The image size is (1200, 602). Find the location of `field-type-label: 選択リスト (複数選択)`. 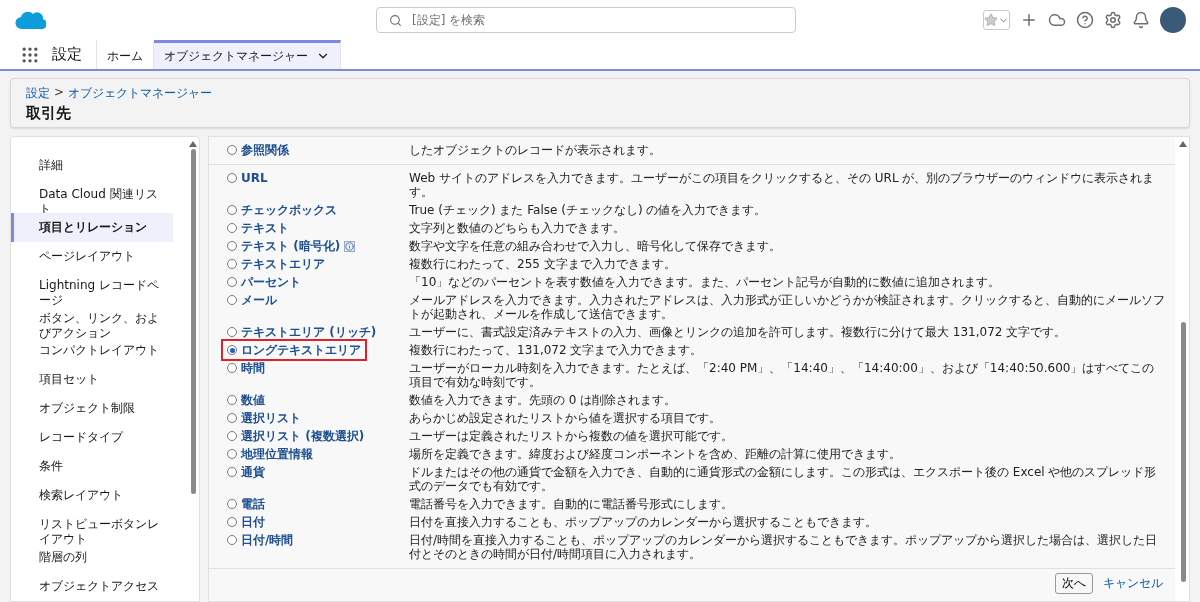

field-type-label: 選択リスト (複数選択) is located at coordinates (303, 436).